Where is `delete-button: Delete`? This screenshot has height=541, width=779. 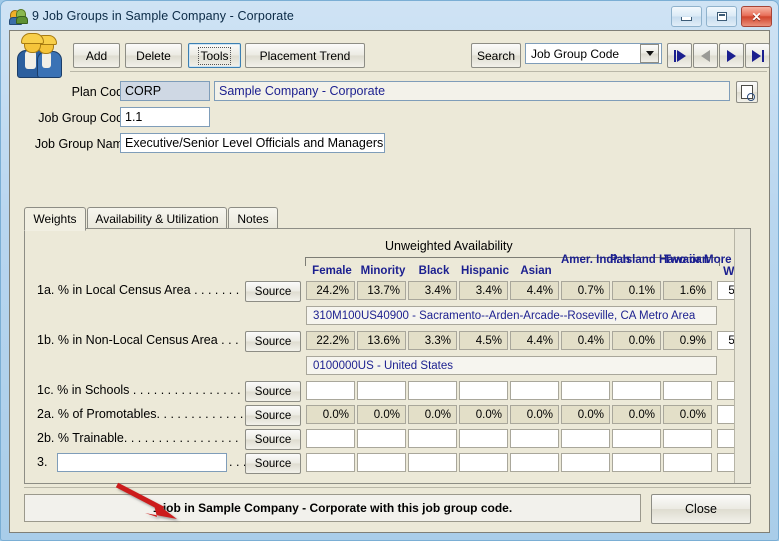 delete-button: Delete is located at coordinates (153, 55).